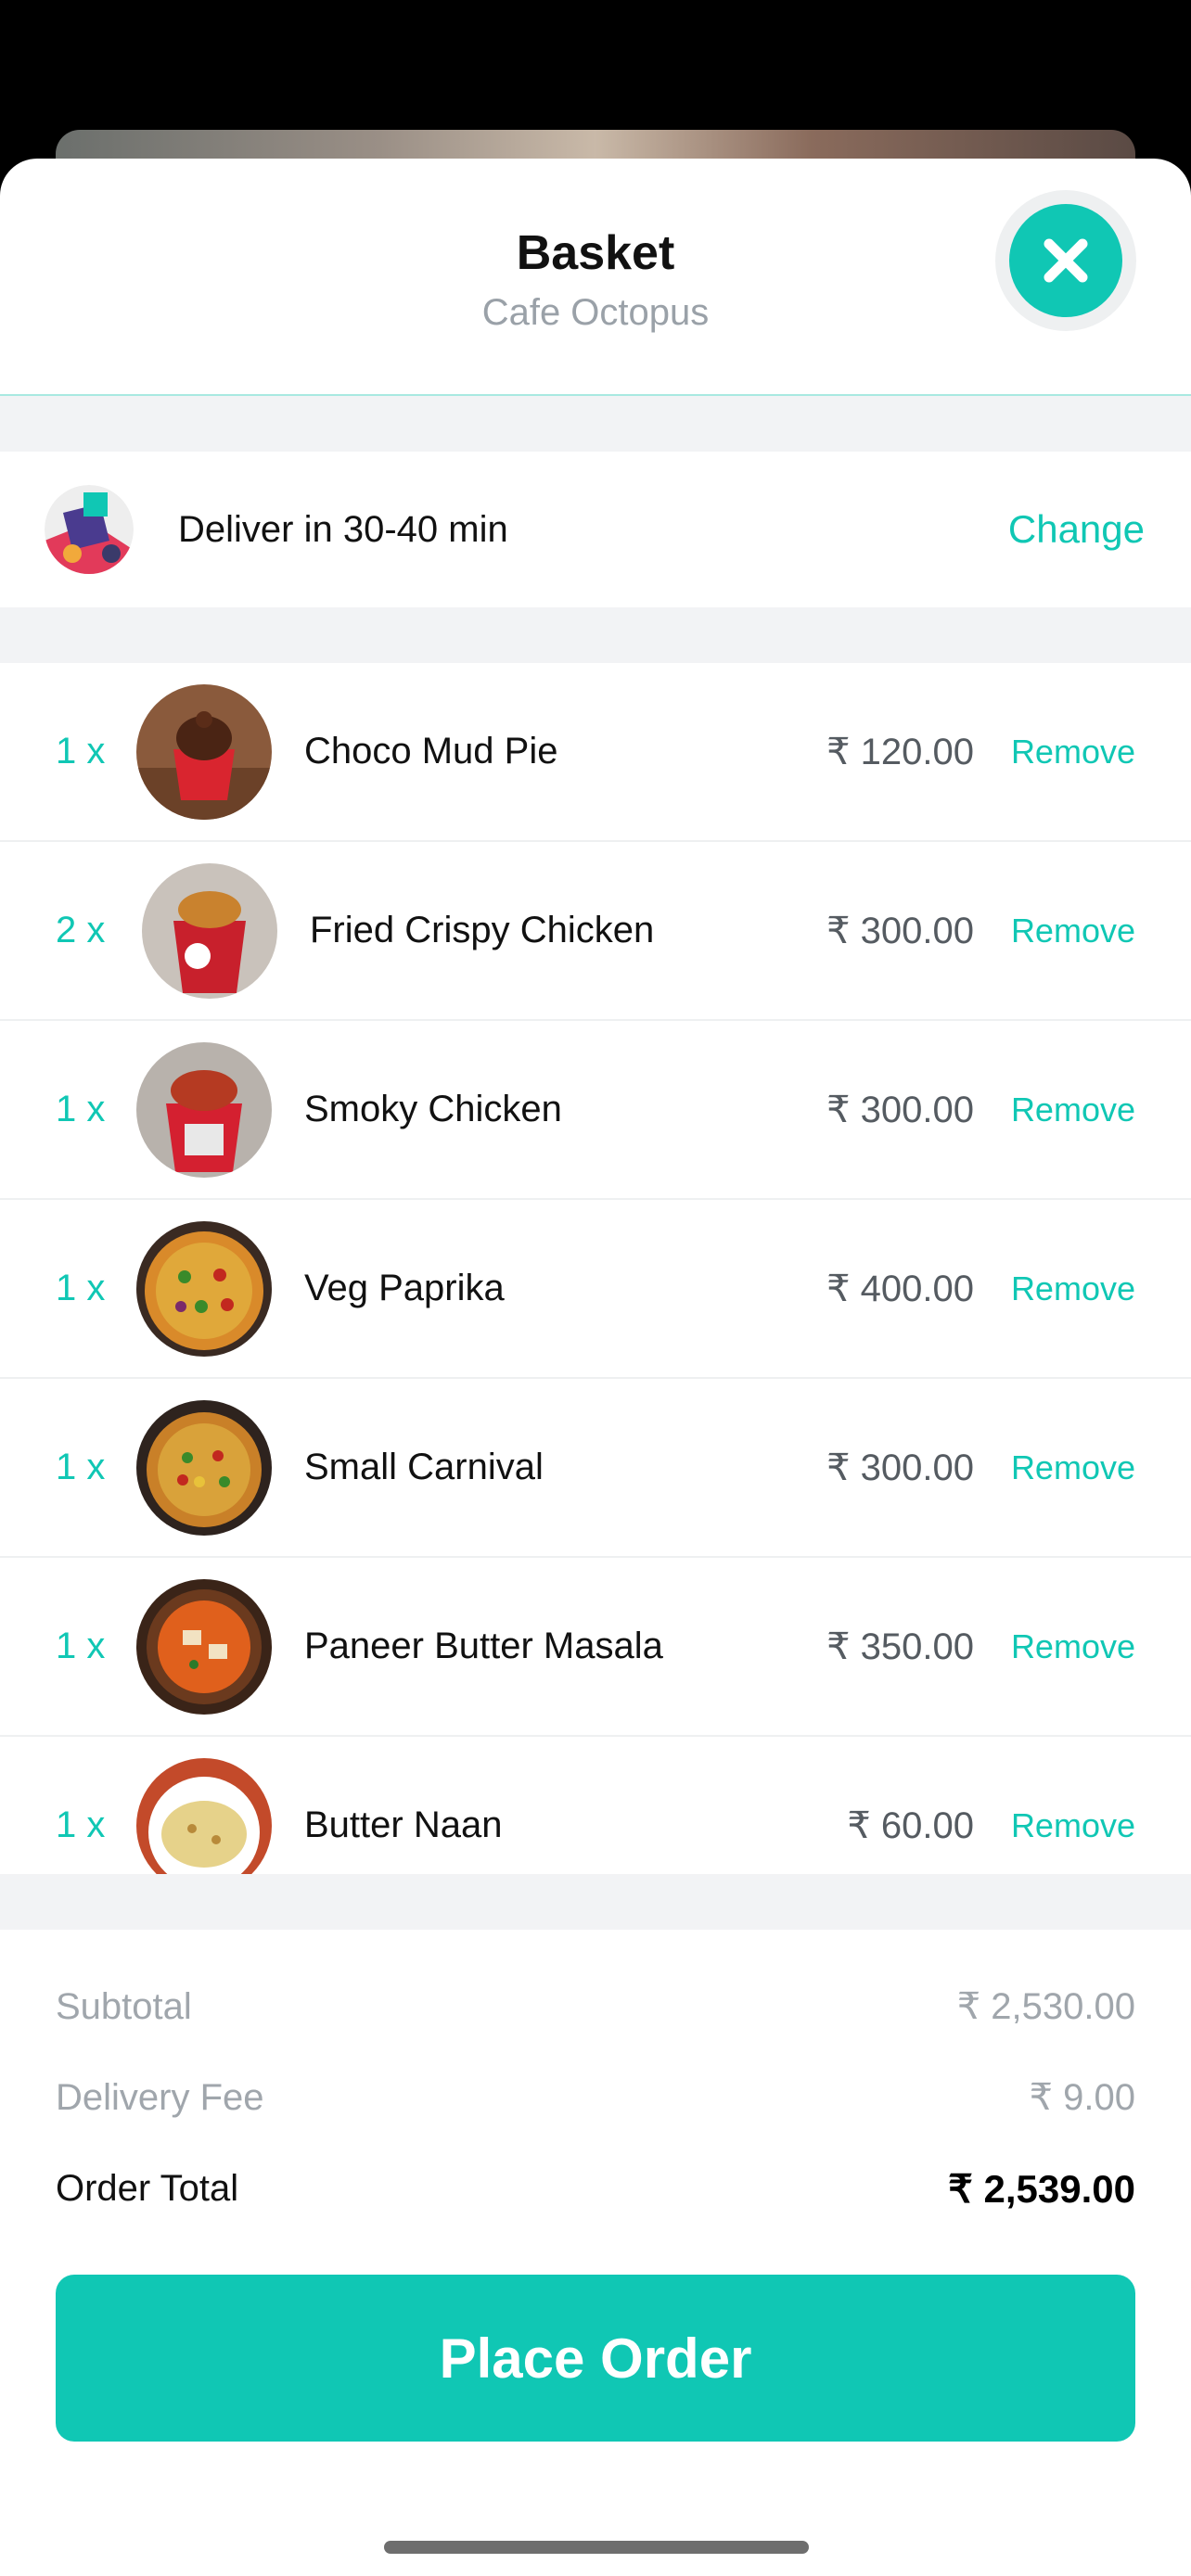  What do you see at coordinates (595, 1110) in the screenshot?
I see `list-item: 1 x Smoky Chicken ₹ 300.00 Remove` at bounding box center [595, 1110].